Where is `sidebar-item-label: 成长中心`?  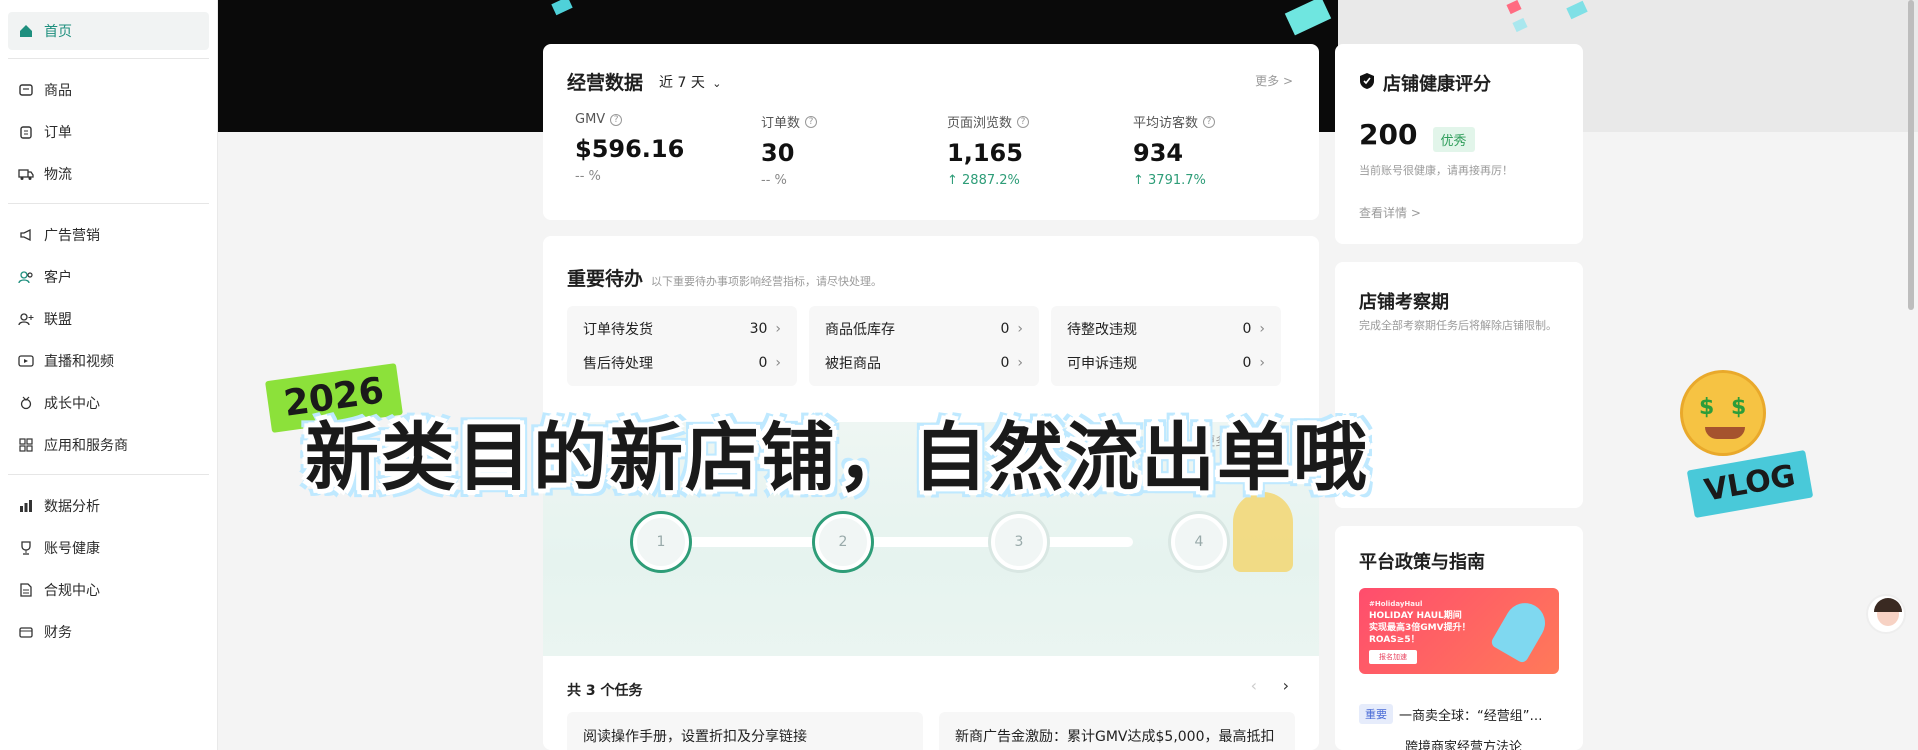 sidebar-item-label: 成长中心 is located at coordinates (72, 404).